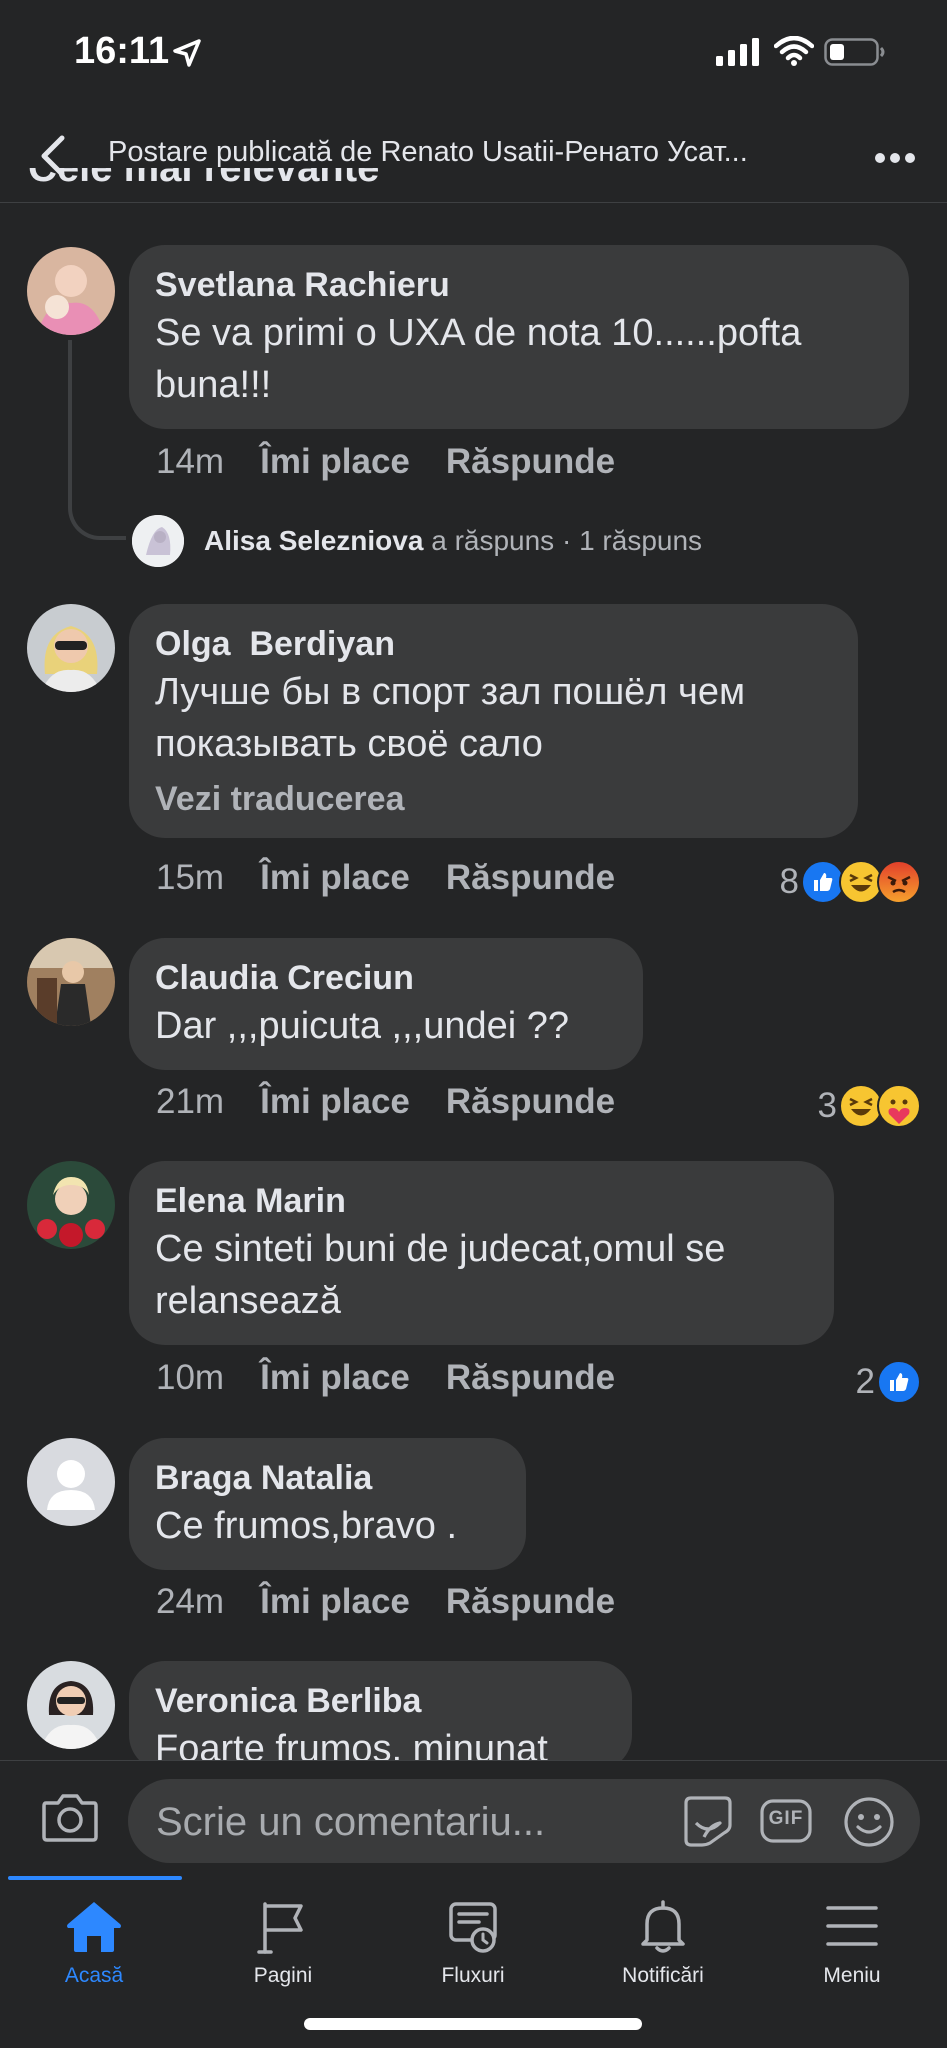 The width and height of the screenshot is (947, 2048). What do you see at coordinates (492, 644) in the screenshot?
I see `comment-author: Olga Berdiyan` at bounding box center [492, 644].